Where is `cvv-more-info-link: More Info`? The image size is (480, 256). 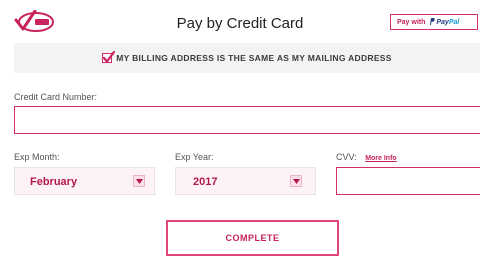
cvv-more-info-link: More Info is located at coordinates (381, 158).